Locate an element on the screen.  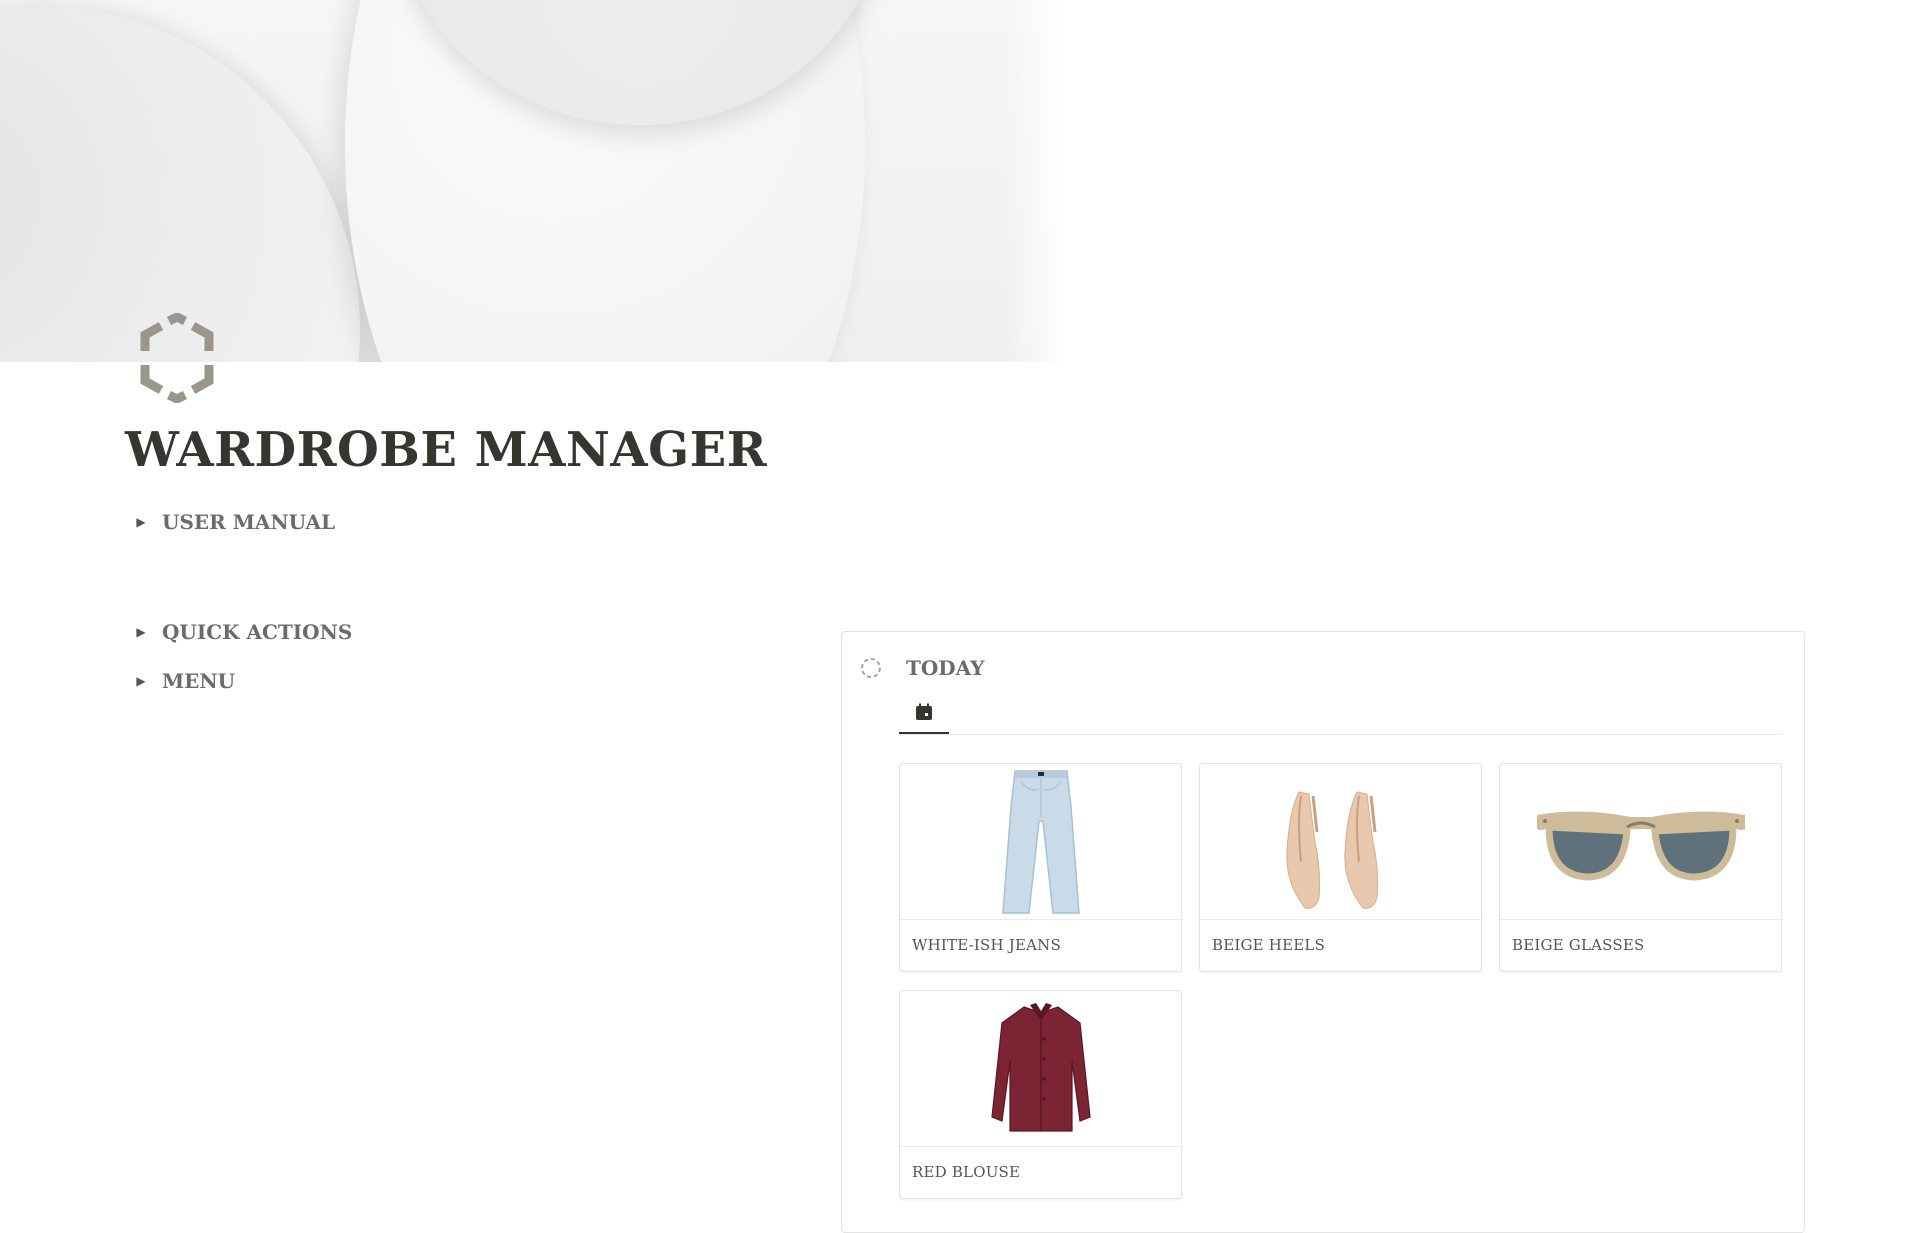
cover-shape is located at coordinates (180, 183).